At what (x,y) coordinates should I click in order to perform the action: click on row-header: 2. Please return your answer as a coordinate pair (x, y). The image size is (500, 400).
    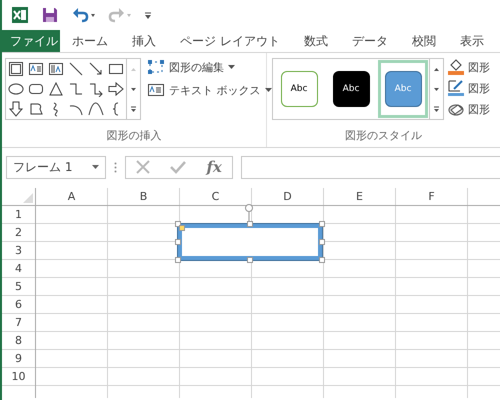
    Looking at the image, I should click on (18, 233).